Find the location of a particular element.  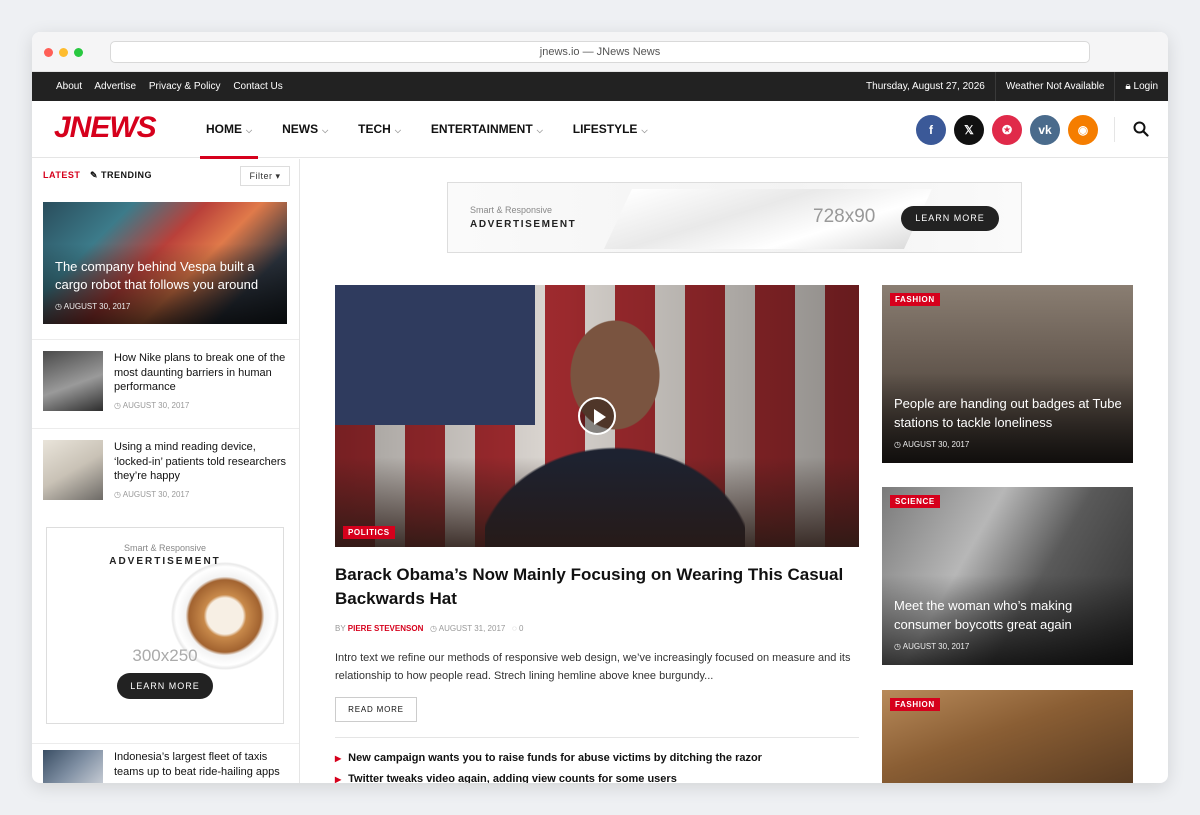

nav-entertainment-label: ENTERTAINMENT is located at coordinates (481, 129).